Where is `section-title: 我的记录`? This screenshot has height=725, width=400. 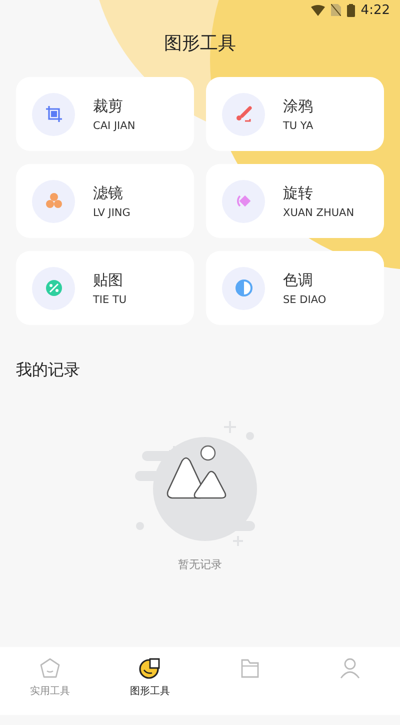 section-title: 我的记录 is located at coordinates (48, 370).